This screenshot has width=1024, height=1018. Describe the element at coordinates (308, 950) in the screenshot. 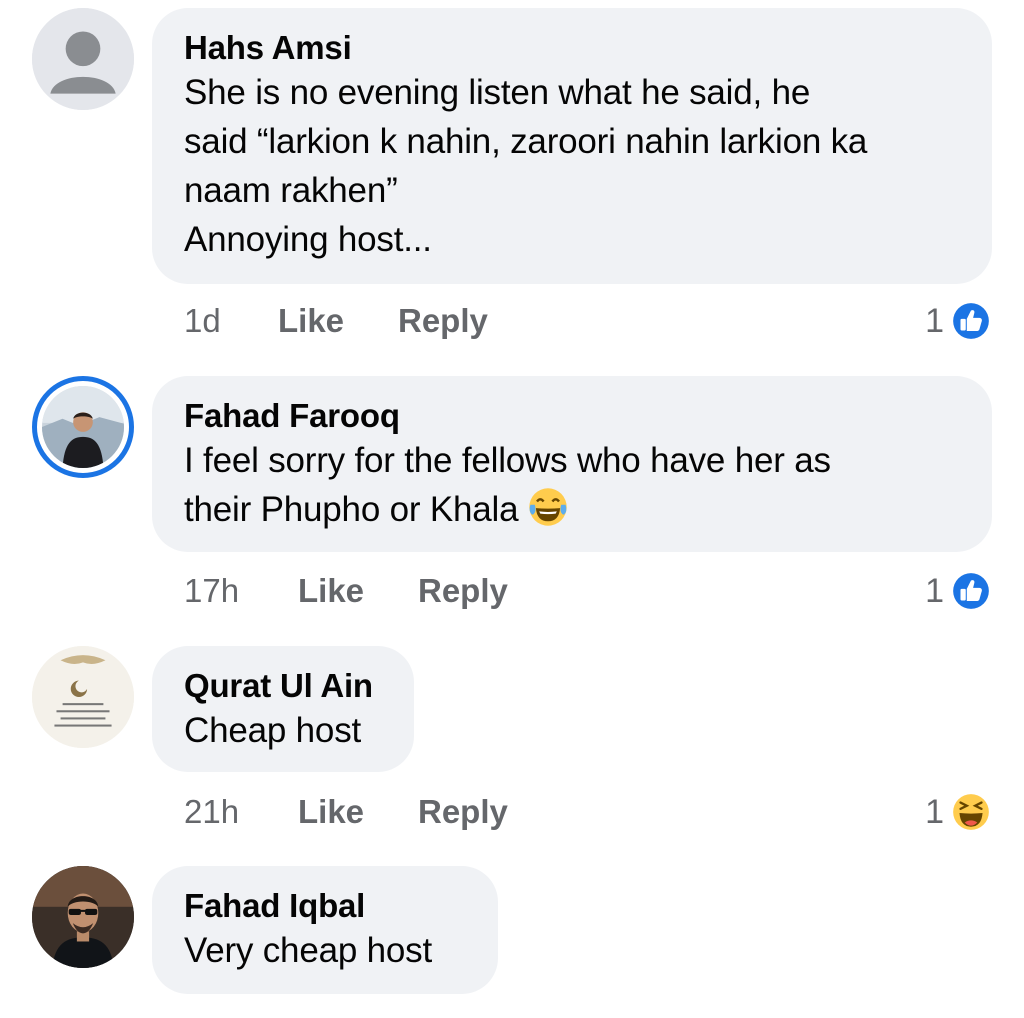

I see `comment-text-line: Very cheap host` at that location.